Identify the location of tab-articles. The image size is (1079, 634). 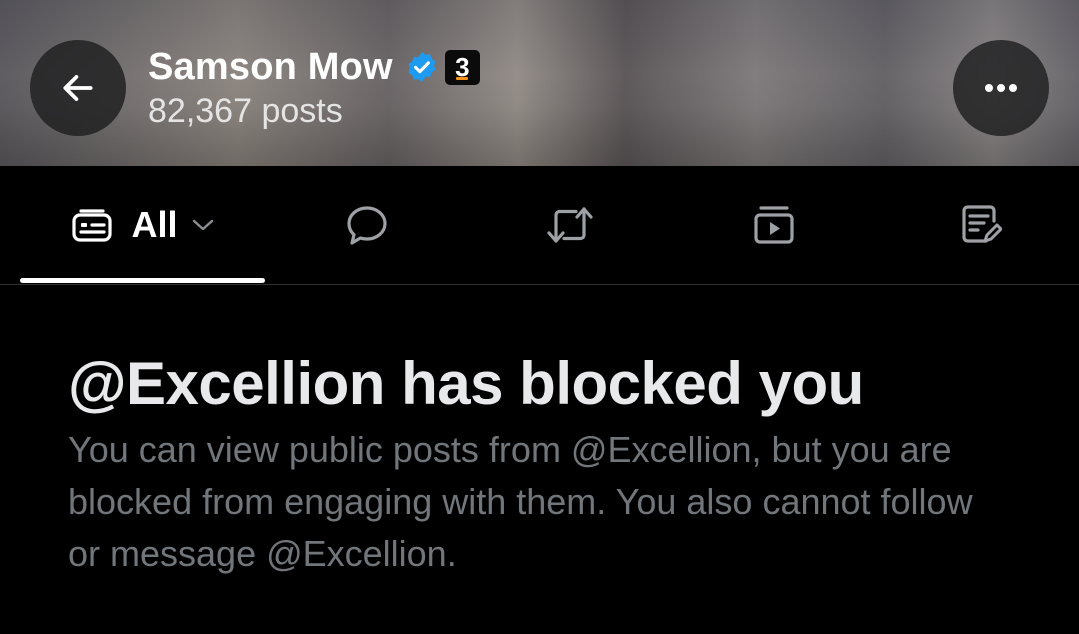
(980, 225).